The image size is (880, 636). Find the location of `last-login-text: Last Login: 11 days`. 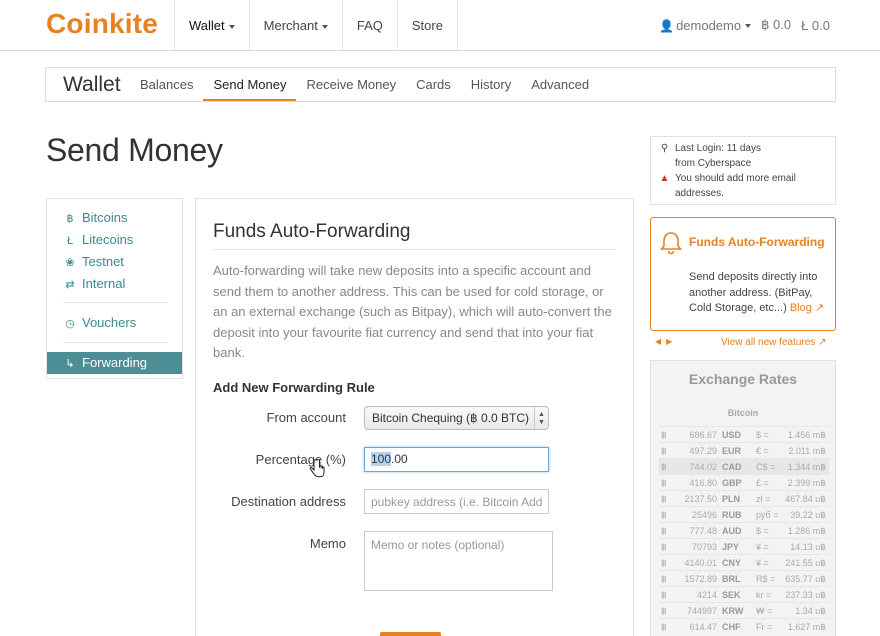

last-login-text: Last Login: 11 days is located at coordinates (718, 148).